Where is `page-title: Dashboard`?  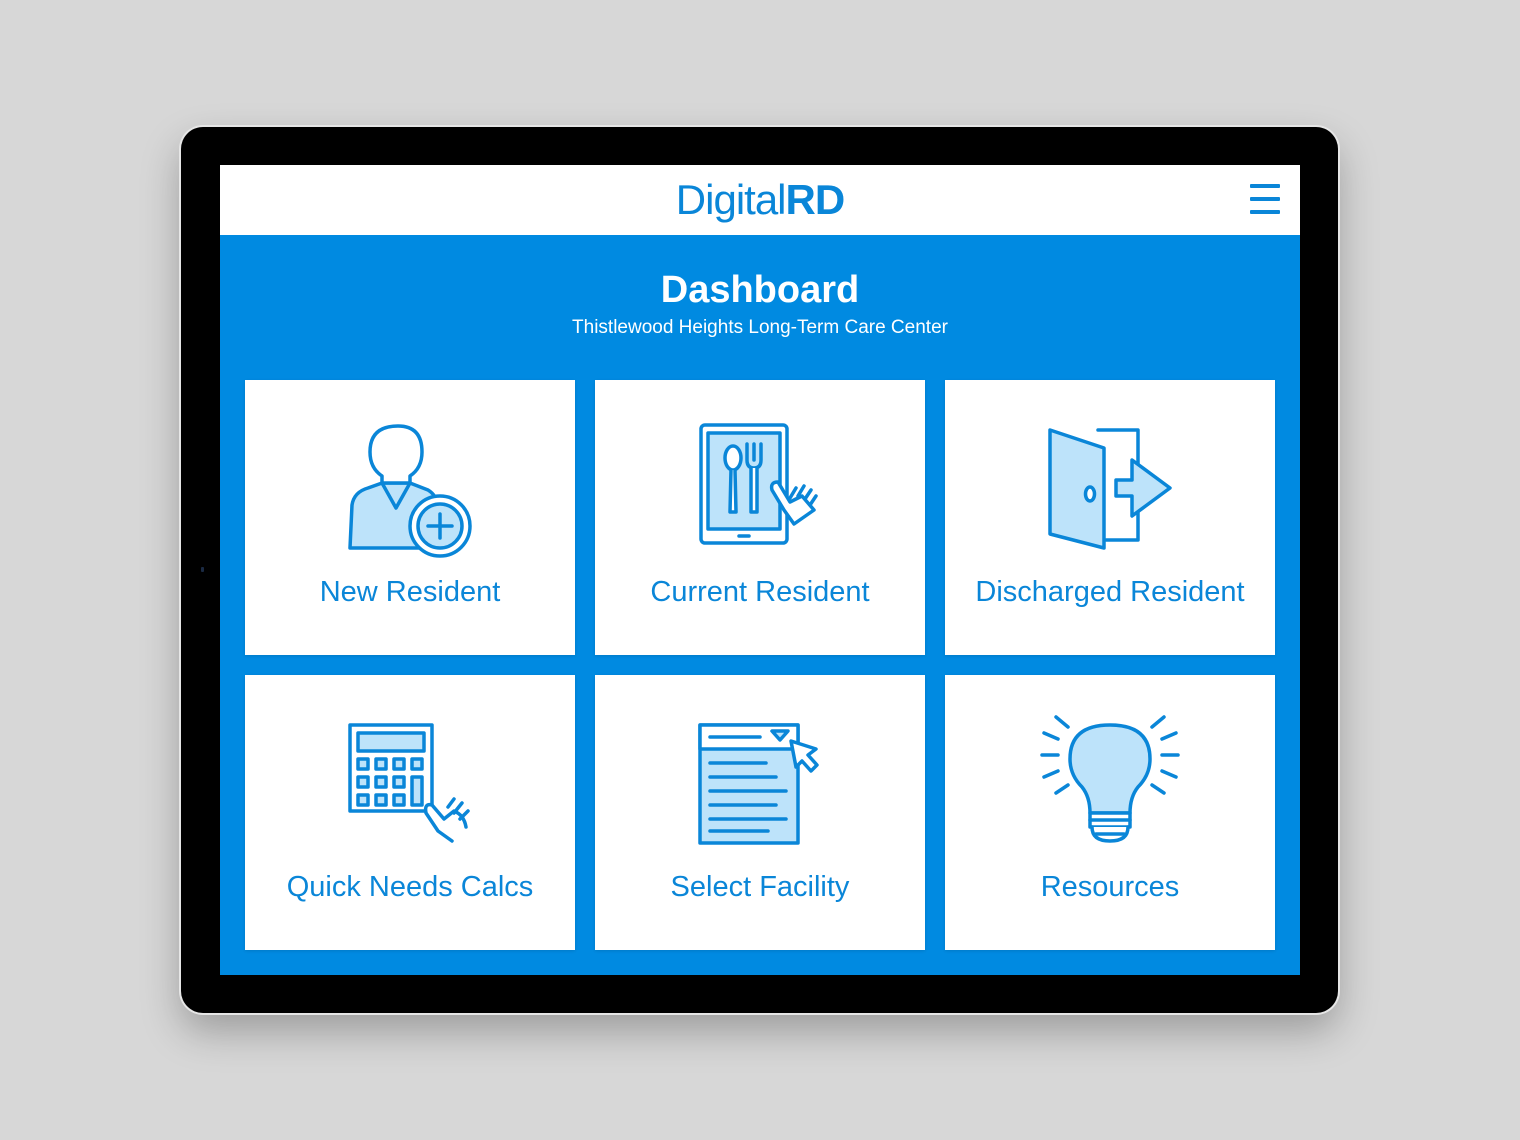
page-title: Dashboard is located at coordinates (760, 290).